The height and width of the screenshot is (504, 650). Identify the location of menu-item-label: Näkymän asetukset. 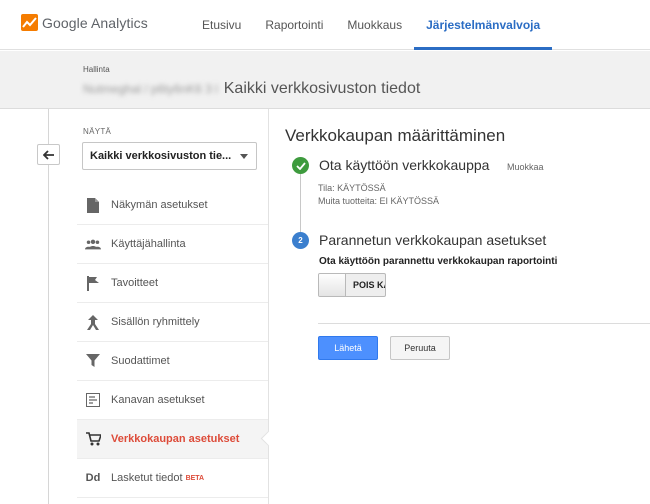
(159, 205).